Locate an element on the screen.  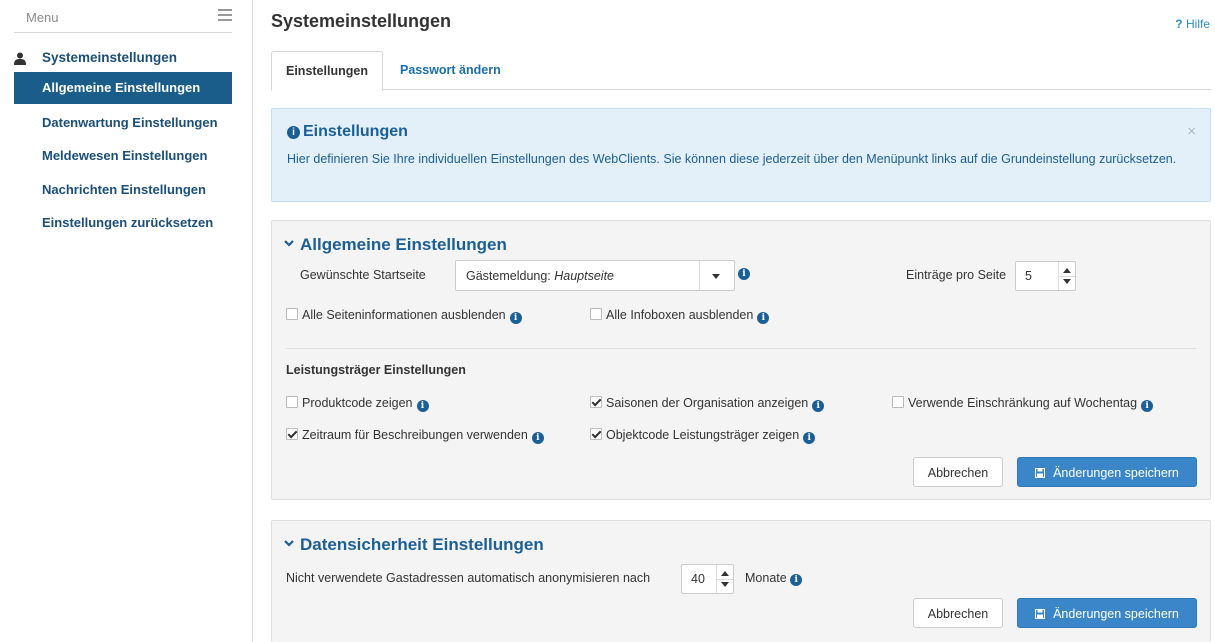
sidebar-item-meldewesen-einstellungen: Meldewesen Einstellungen is located at coordinates (123, 156).